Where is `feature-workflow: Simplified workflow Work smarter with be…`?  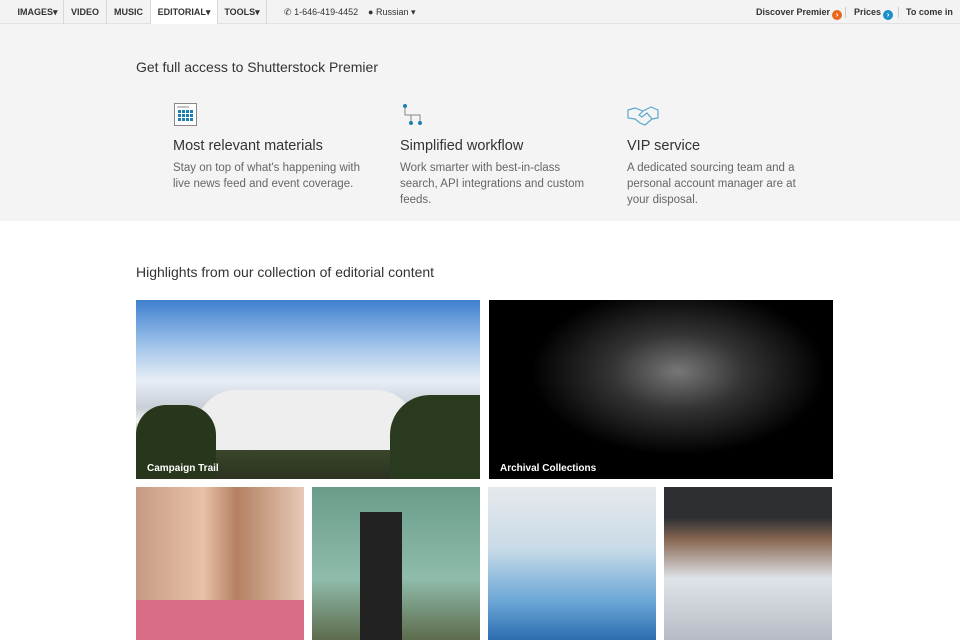 feature-workflow: Simplified workflow Work smarter with be… is located at coordinates (495, 155).